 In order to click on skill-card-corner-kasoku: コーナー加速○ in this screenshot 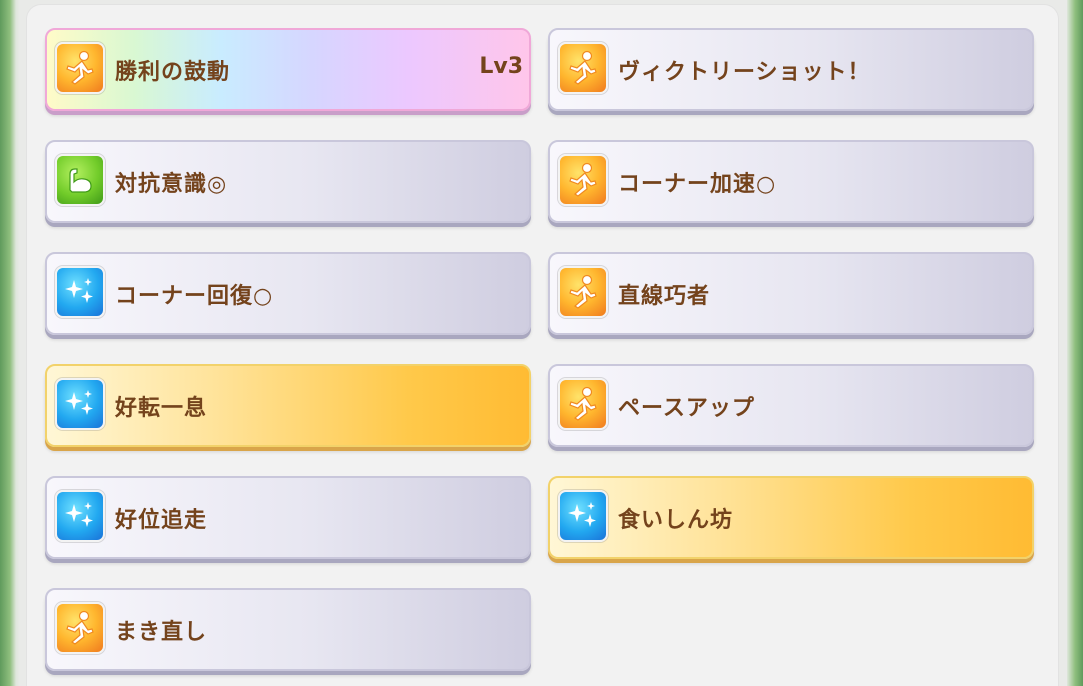, I will do `click(791, 181)`.